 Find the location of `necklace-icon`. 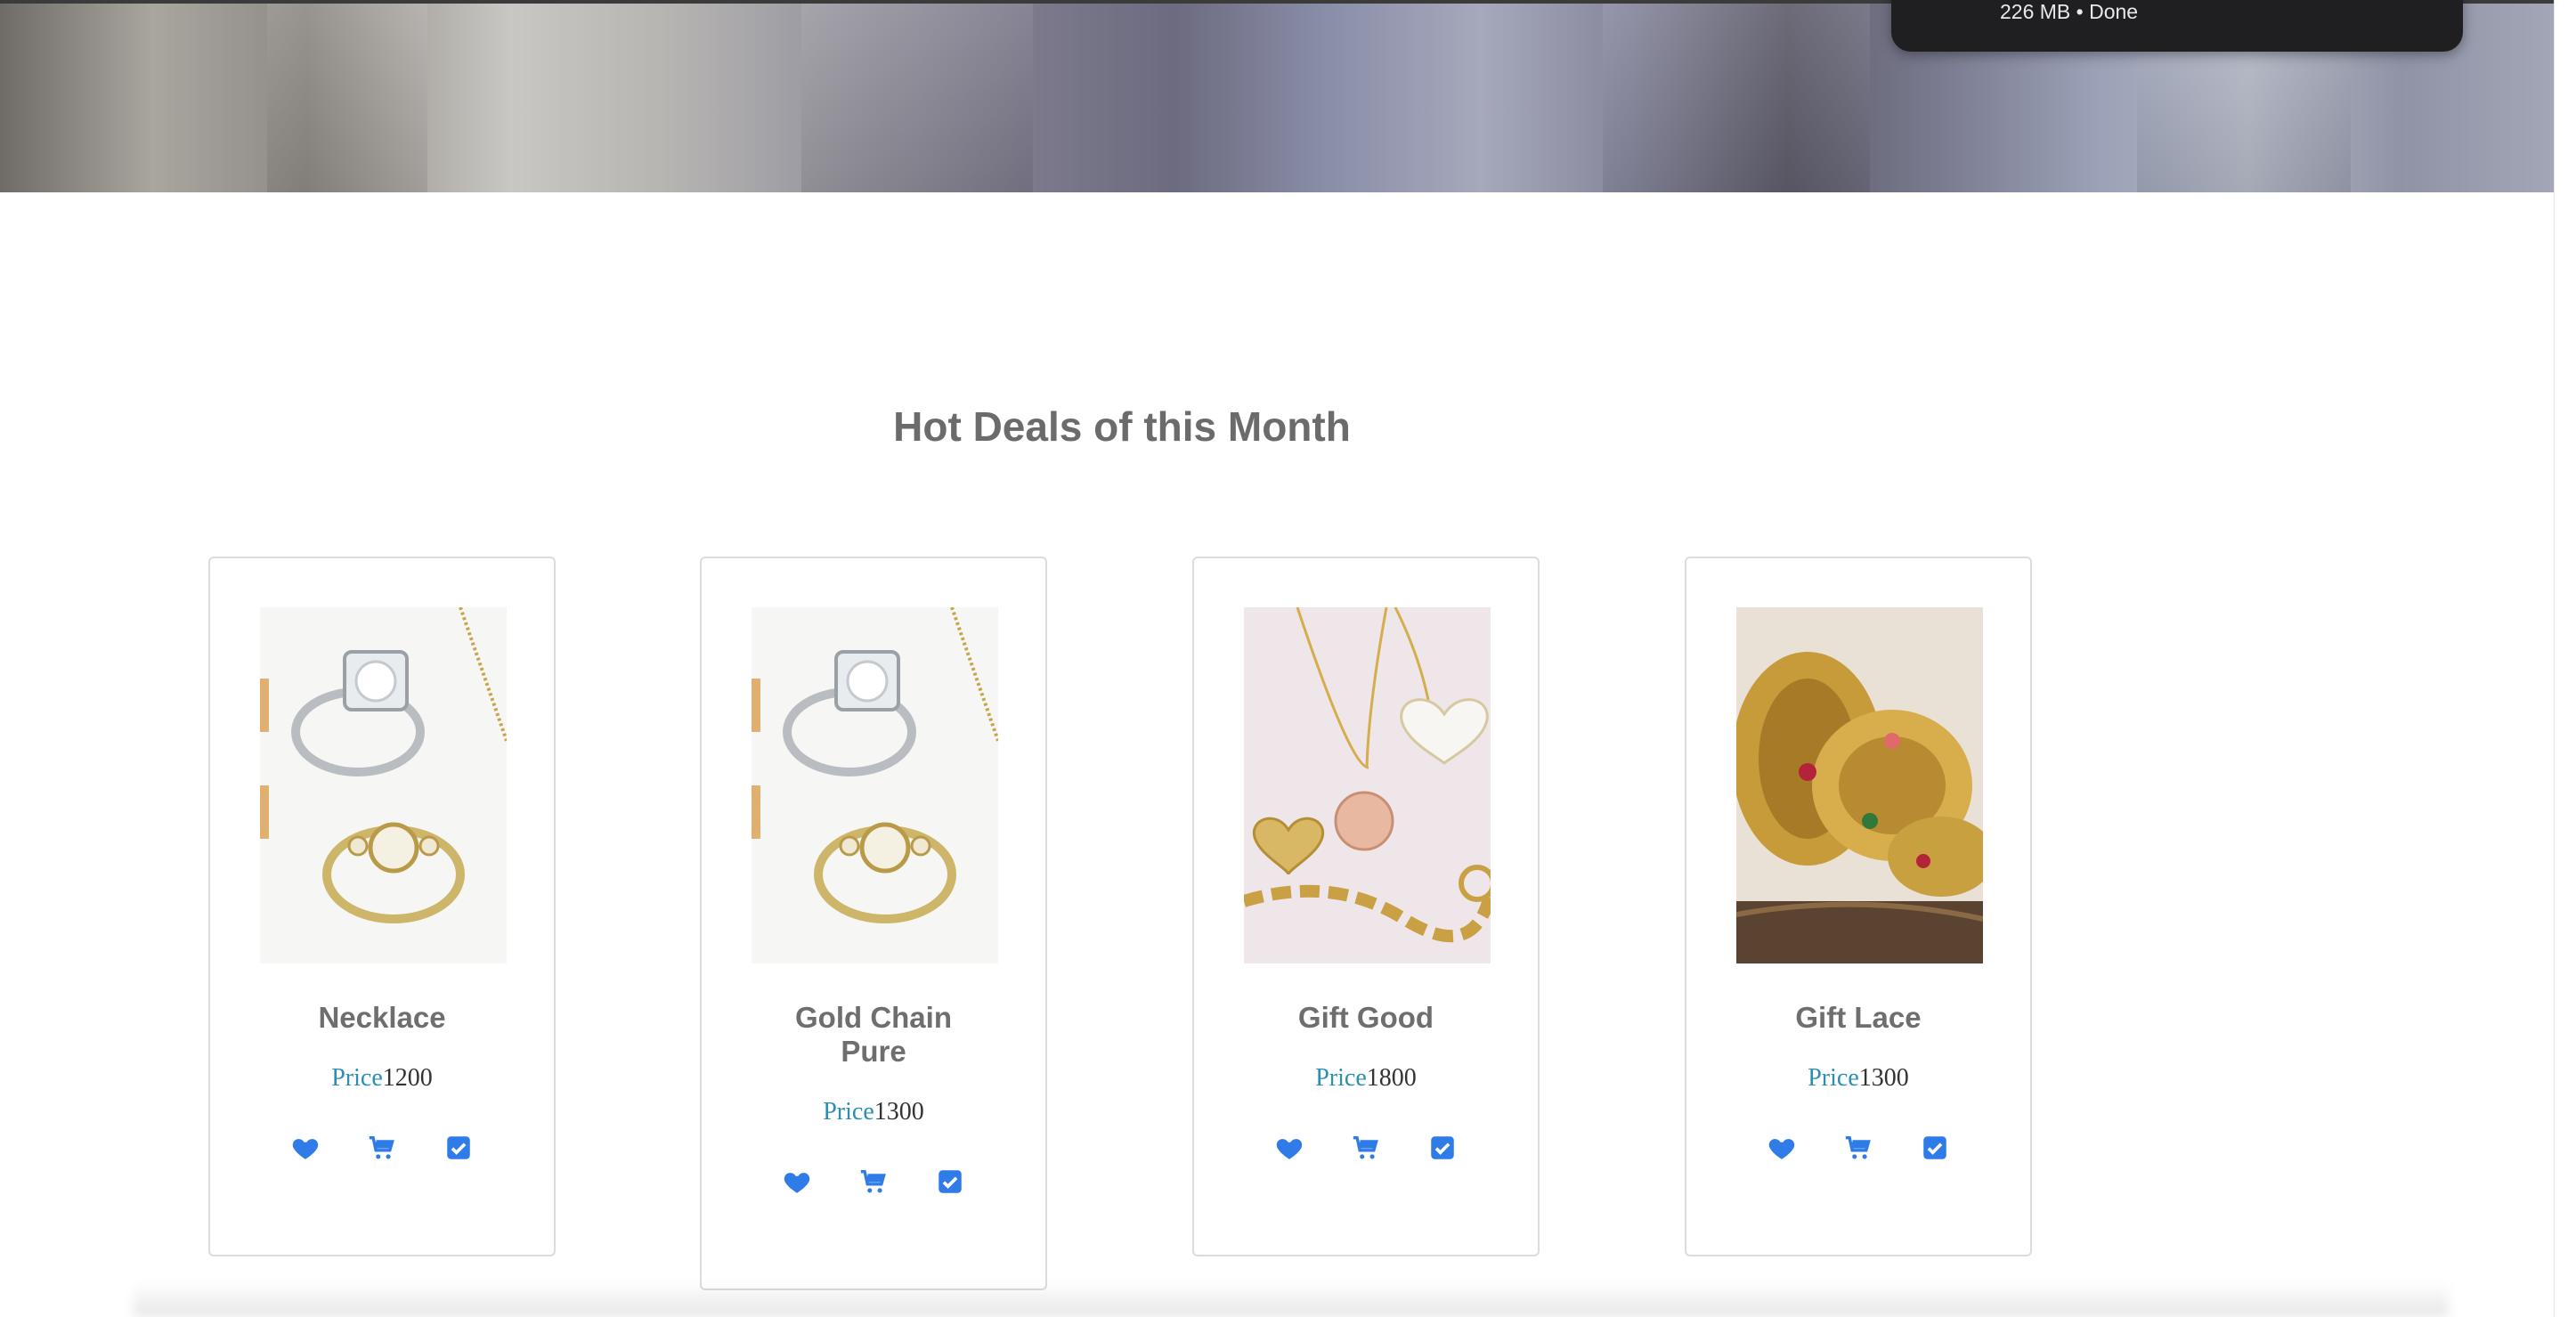

necklace-icon is located at coordinates (1367, 785).